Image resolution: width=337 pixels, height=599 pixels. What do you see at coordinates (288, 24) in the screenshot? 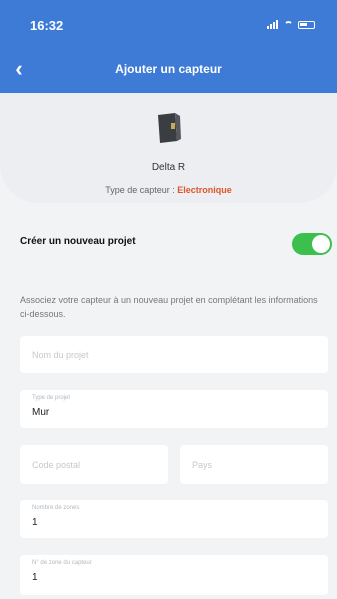
I see `wifi-icon` at bounding box center [288, 24].